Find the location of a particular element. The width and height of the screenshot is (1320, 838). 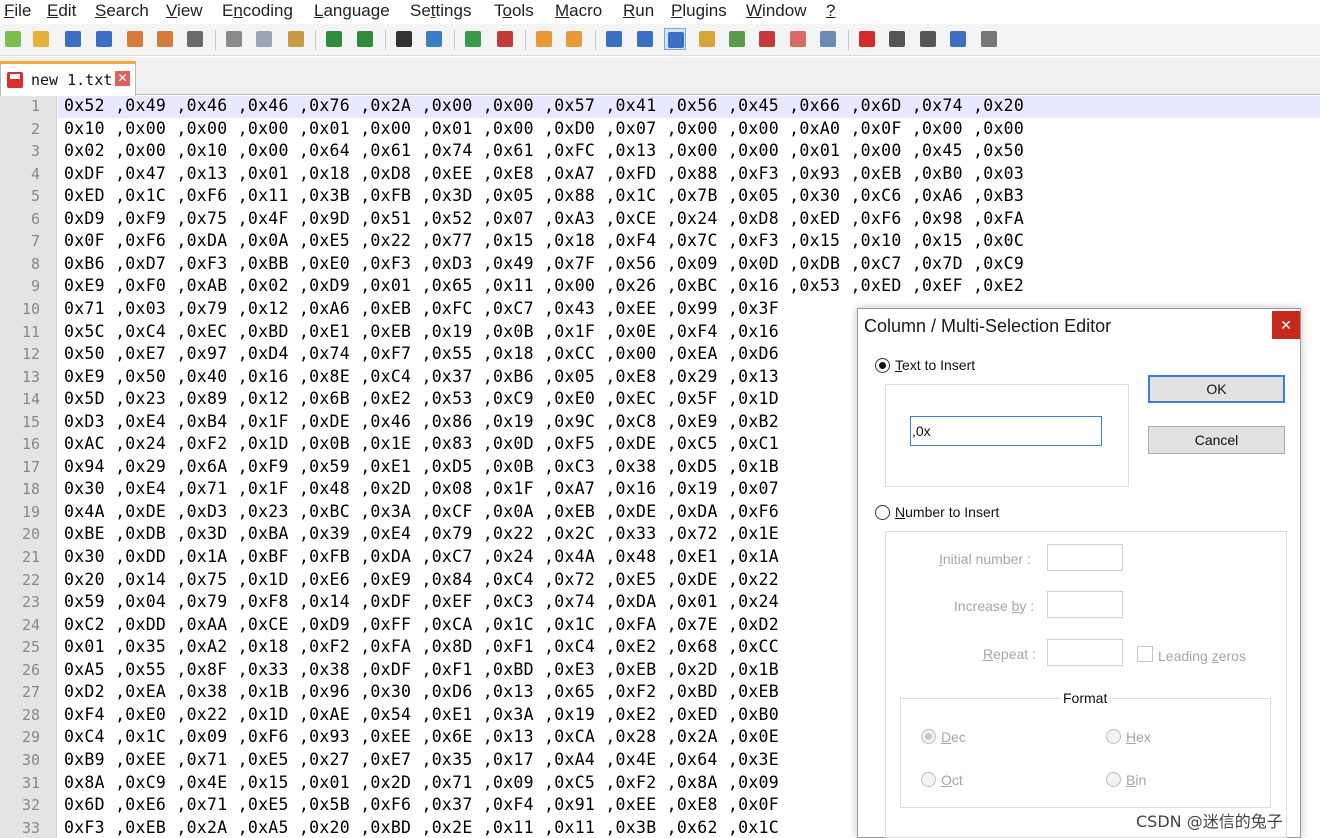

initial-number-input is located at coordinates (1085, 557).